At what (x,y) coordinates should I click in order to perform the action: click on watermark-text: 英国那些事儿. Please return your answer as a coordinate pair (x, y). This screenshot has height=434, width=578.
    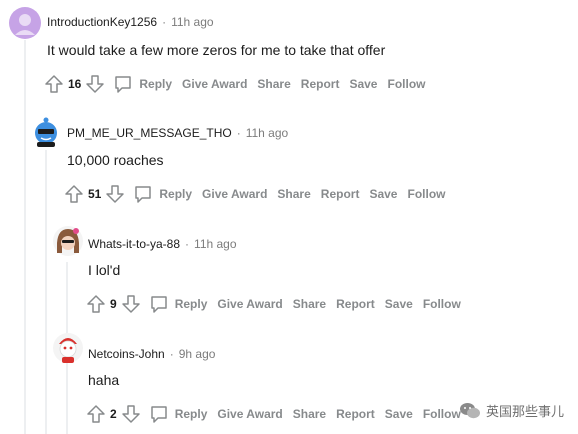
    Looking at the image, I should click on (524, 411).